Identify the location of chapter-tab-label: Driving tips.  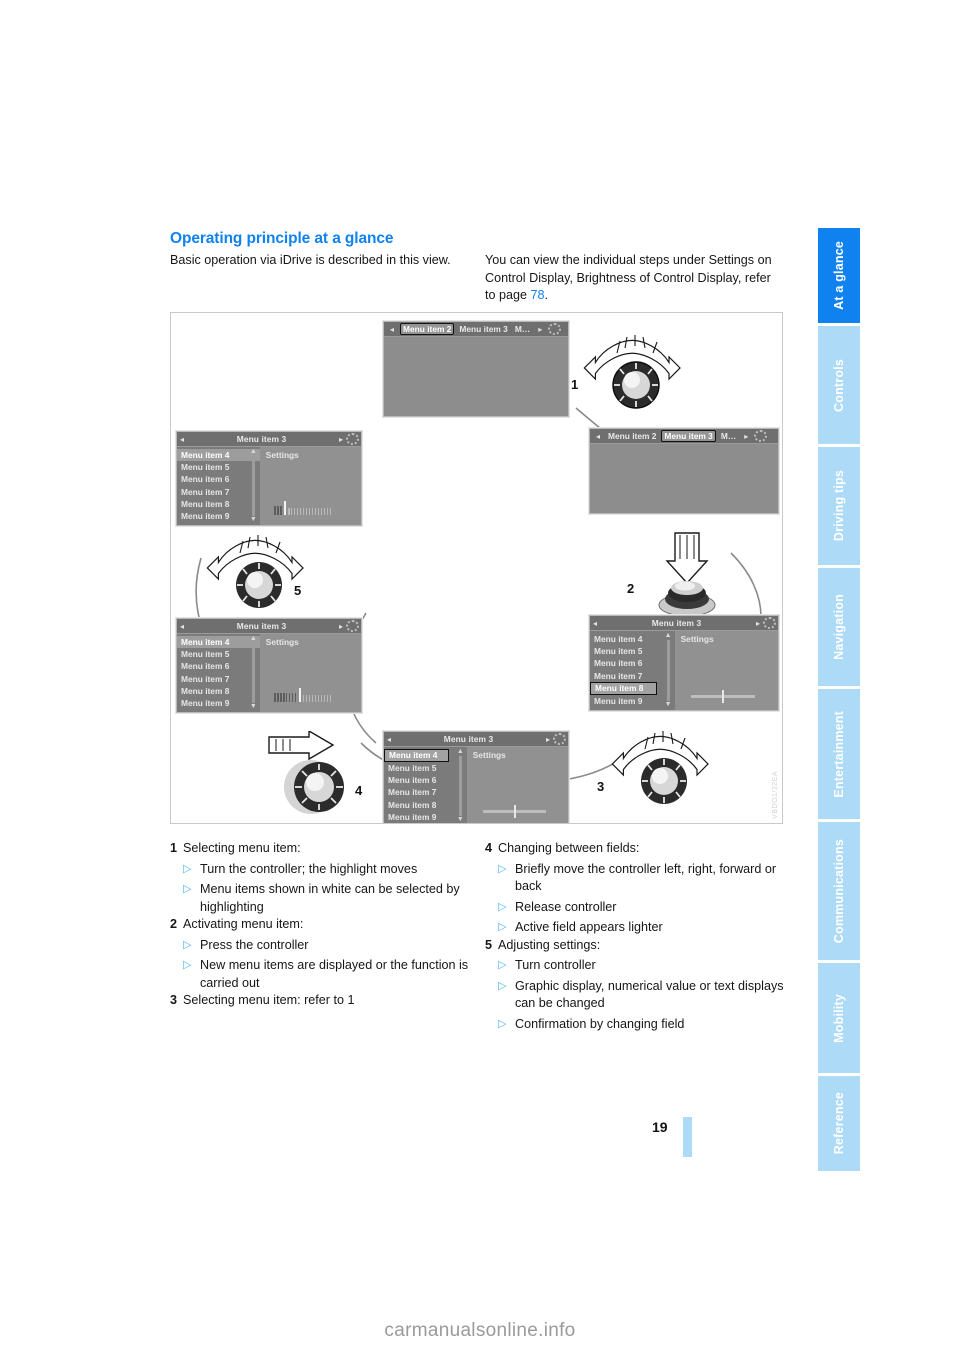
(839, 506).